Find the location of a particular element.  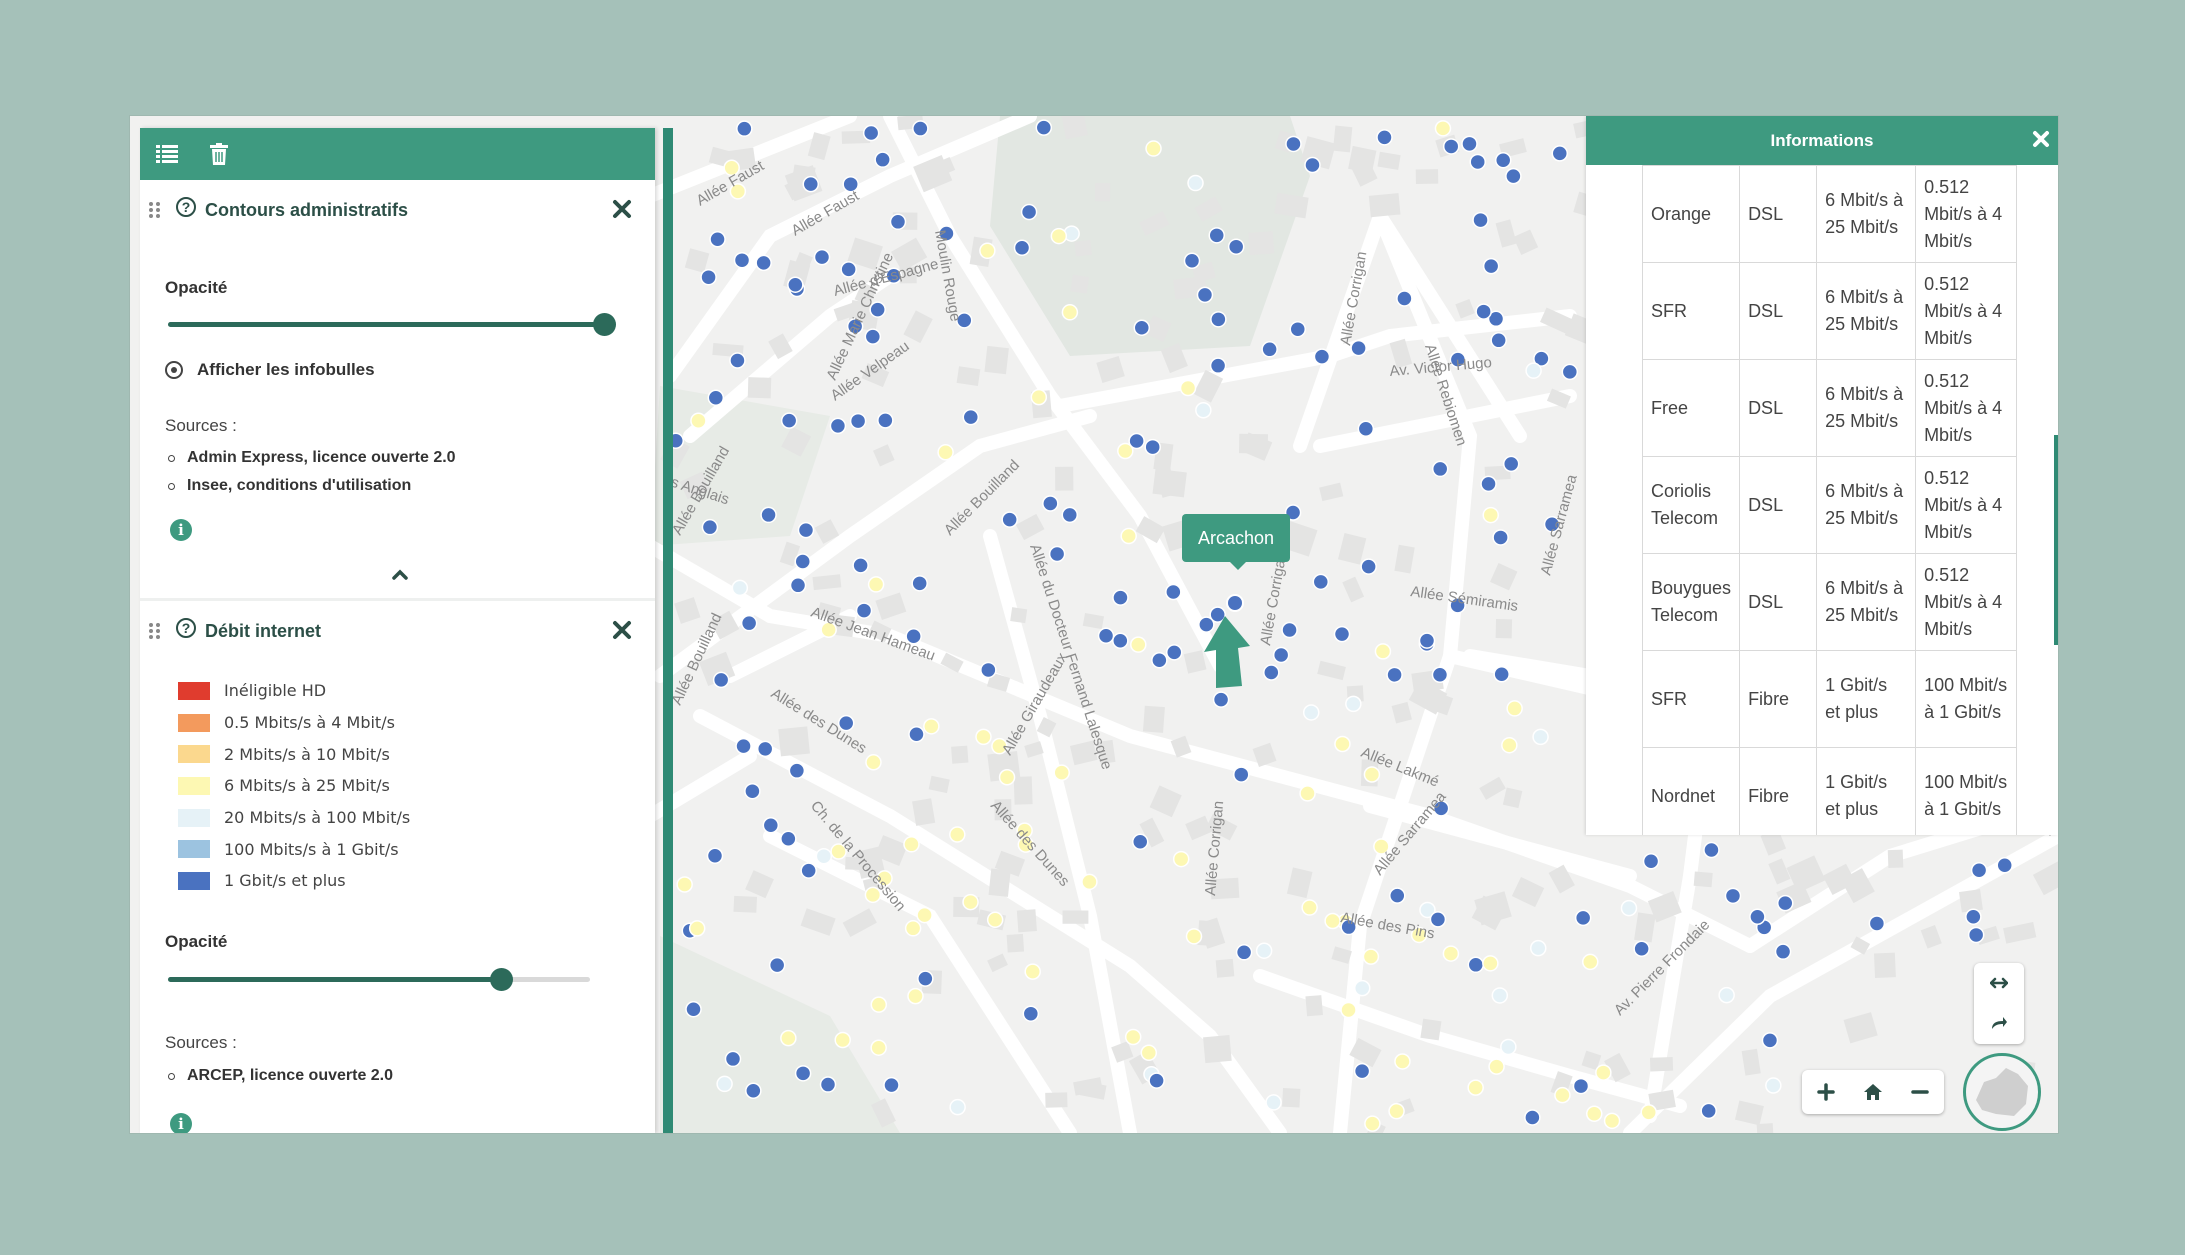

tooltip-toggle: Afficher les infobulles is located at coordinates (270, 370).